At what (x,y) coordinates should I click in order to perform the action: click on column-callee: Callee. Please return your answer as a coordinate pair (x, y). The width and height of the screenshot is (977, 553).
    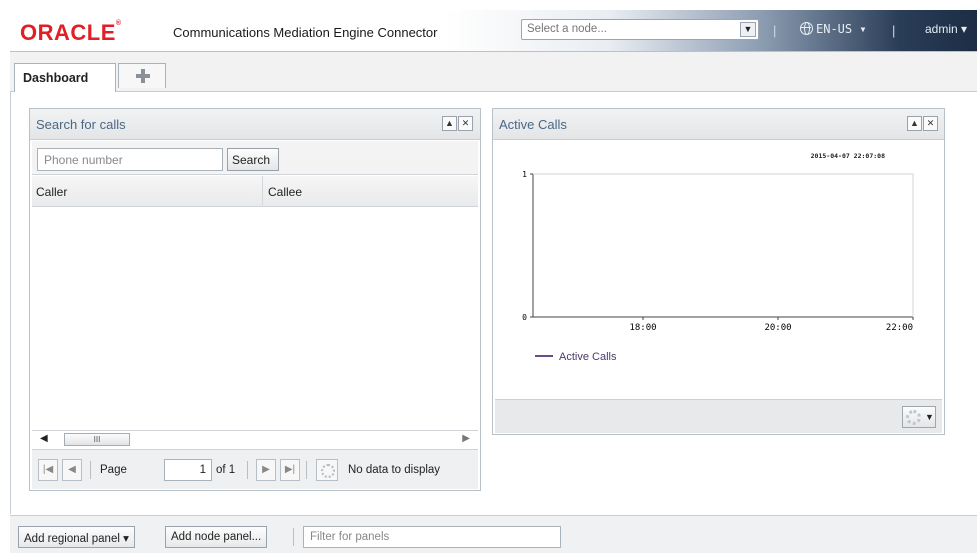
    Looking at the image, I should click on (285, 192).